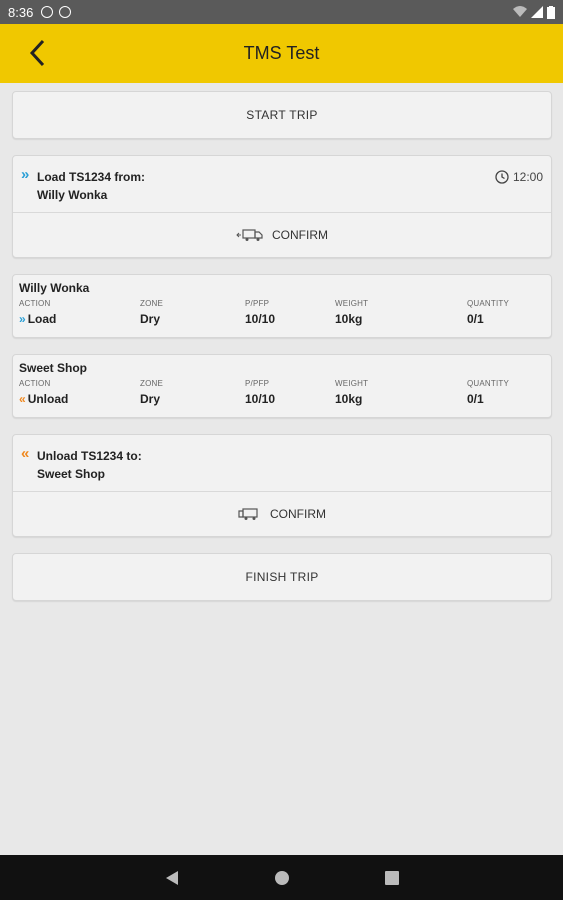 The image size is (563, 900). What do you see at coordinates (79, 319) in the screenshot?
I see `action-value: » Load` at bounding box center [79, 319].